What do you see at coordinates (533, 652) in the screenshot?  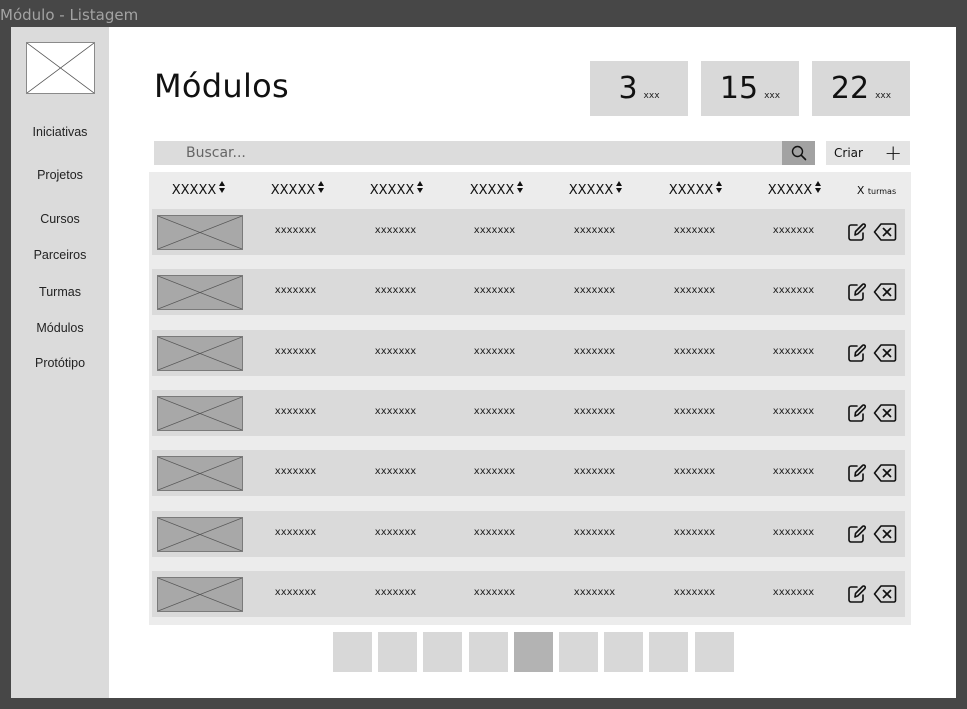 I see `page-button-active` at bounding box center [533, 652].